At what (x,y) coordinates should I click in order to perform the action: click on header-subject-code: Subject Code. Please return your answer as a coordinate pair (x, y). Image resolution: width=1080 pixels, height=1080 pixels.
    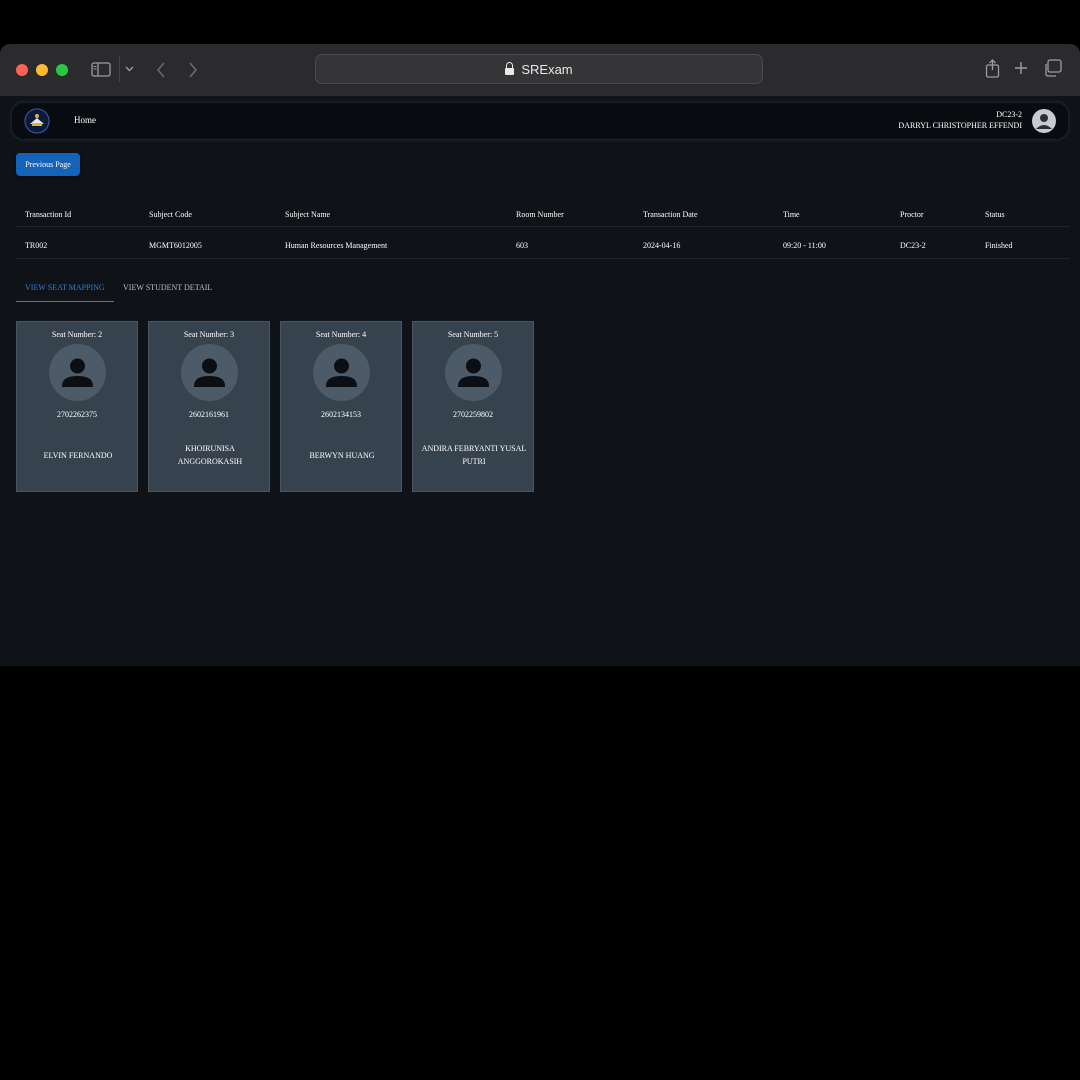
    Looking at the image, I should click on (170, 214).